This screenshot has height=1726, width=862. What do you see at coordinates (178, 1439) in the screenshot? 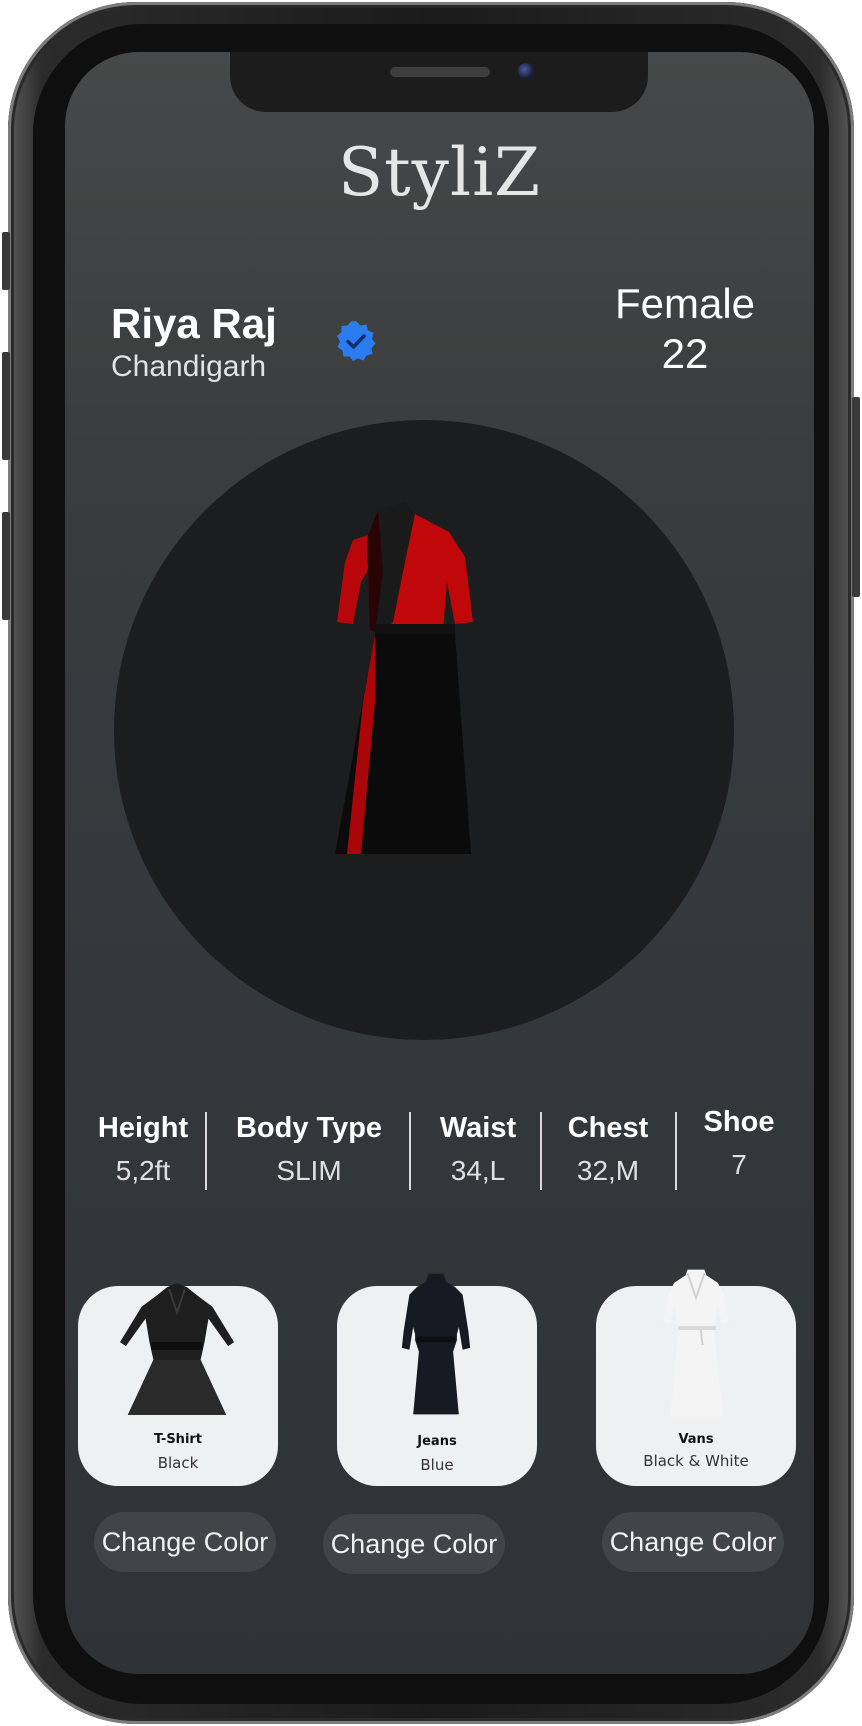
I see `outfit-card-title: T-Shirt` at bounding box center [178, 1439].